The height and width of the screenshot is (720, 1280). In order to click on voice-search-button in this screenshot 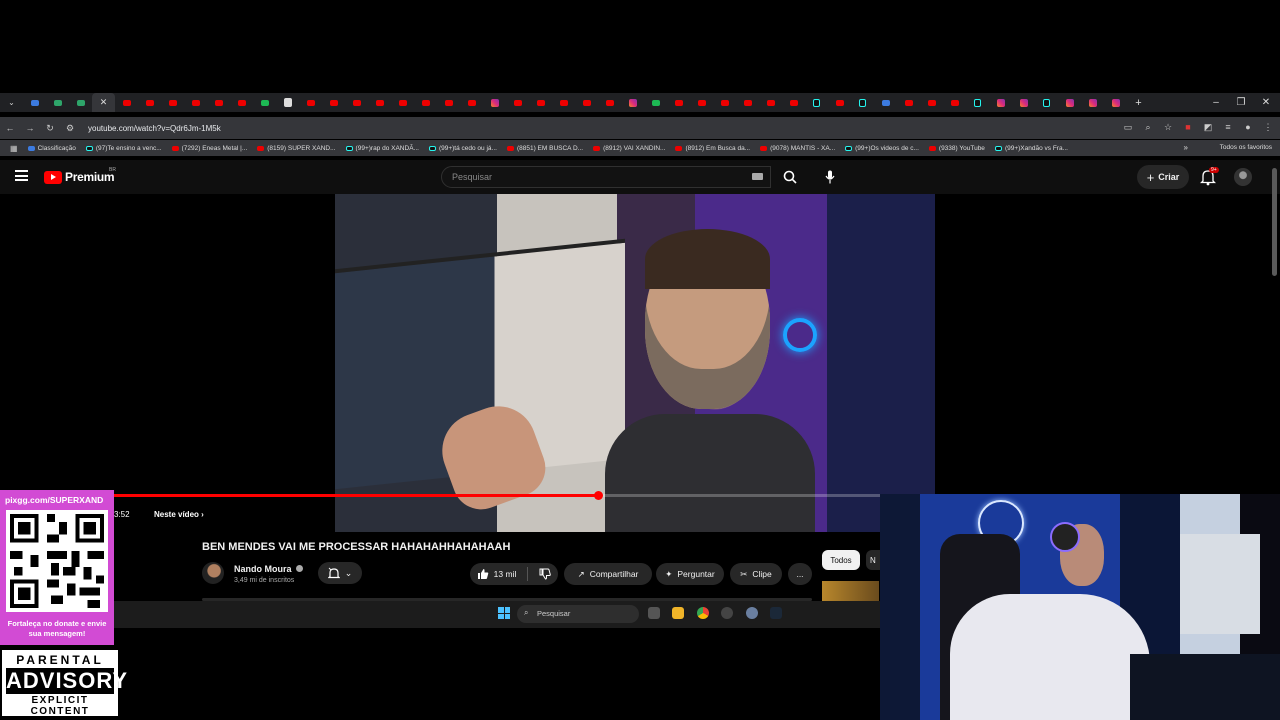, I will do `click(830, 177)`.